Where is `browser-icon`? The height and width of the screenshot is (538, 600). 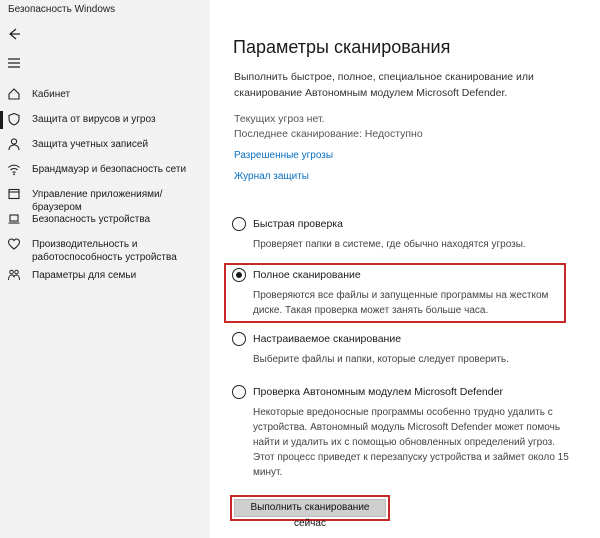 browser-icon is located at coordinates (14, 194).